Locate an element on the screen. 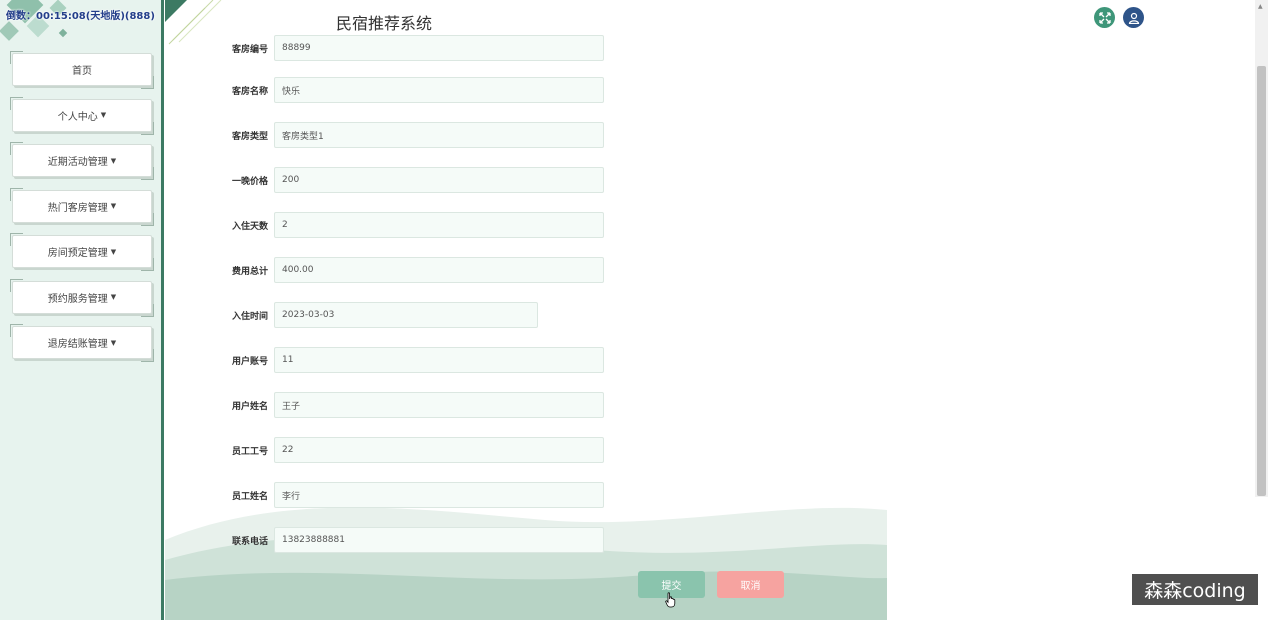 Image resolution: width=1268 pixels, height=620 pixels. form-row-stay-days: 入住天数 is located at coordinates (390, 225).